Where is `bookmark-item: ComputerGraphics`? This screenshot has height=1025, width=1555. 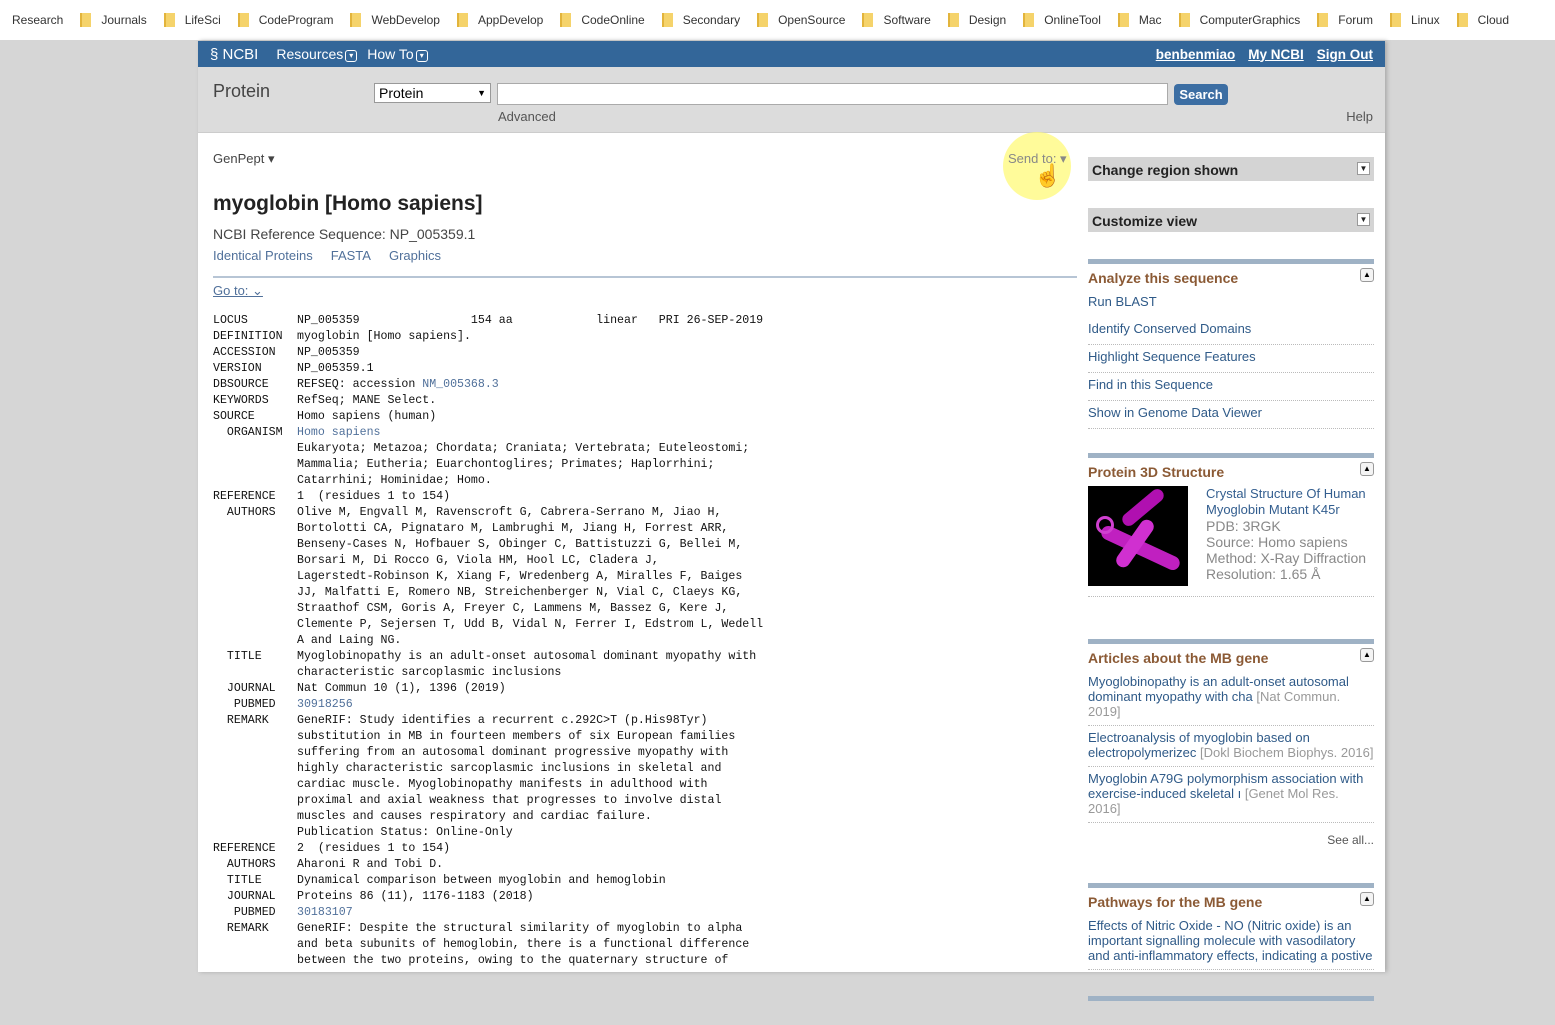 bookmark-item: ComputerGraphics is located at coordinates (1239, 20).